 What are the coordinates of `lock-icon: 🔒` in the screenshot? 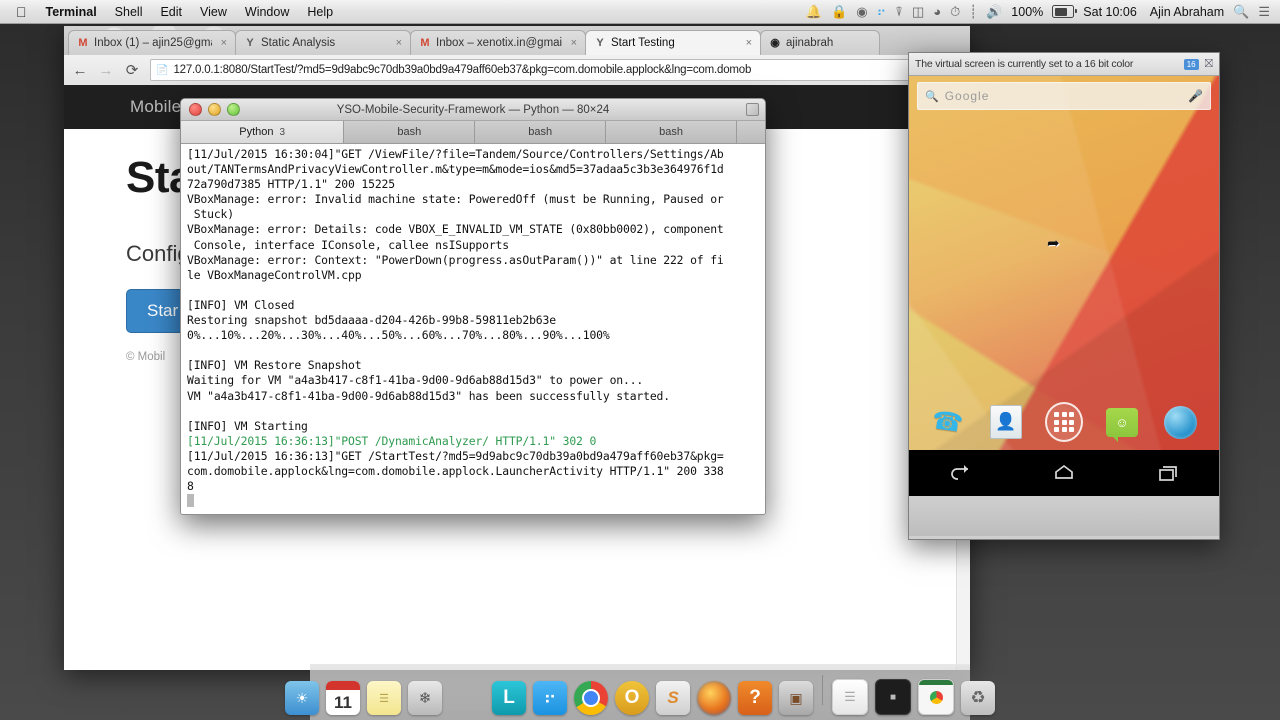 It's located at (839, 11).